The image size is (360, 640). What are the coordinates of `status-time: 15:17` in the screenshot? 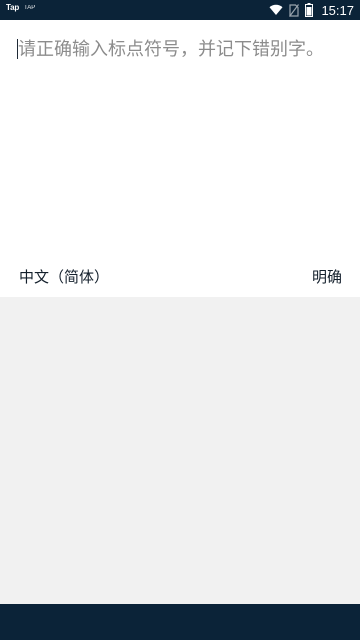 It's located at (337, 10).